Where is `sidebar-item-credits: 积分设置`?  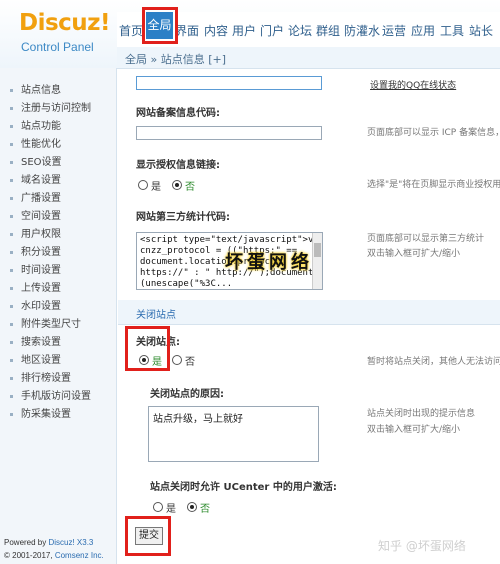
sidebar-item-credits: 积分设置 is located at coordinates (35, 250).